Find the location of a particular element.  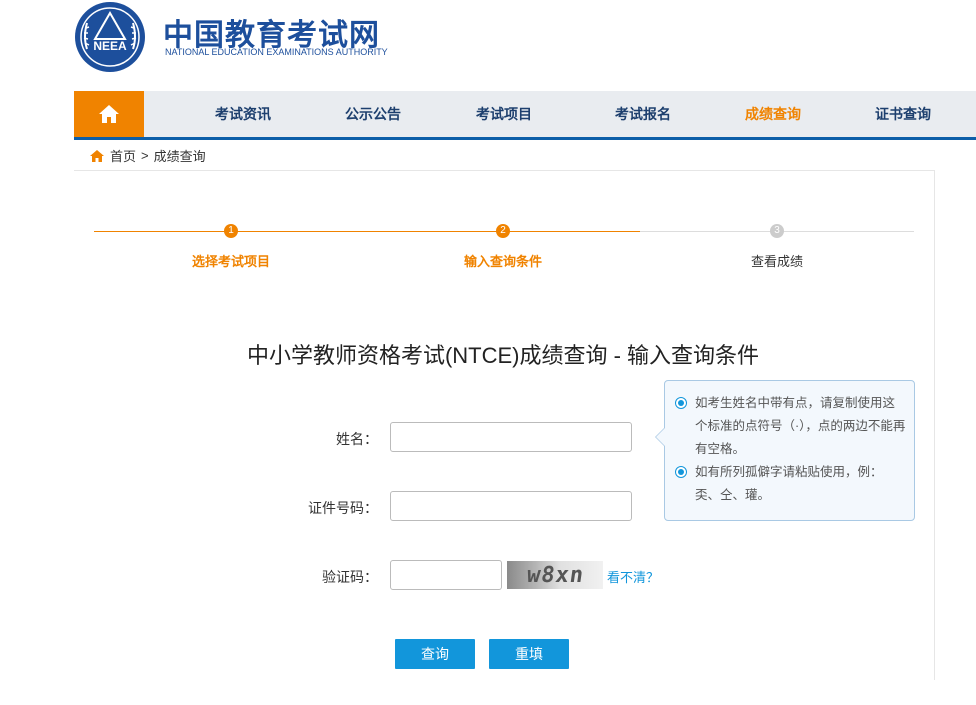

neea-logo: NEEA is located at coordinates (110, 37).